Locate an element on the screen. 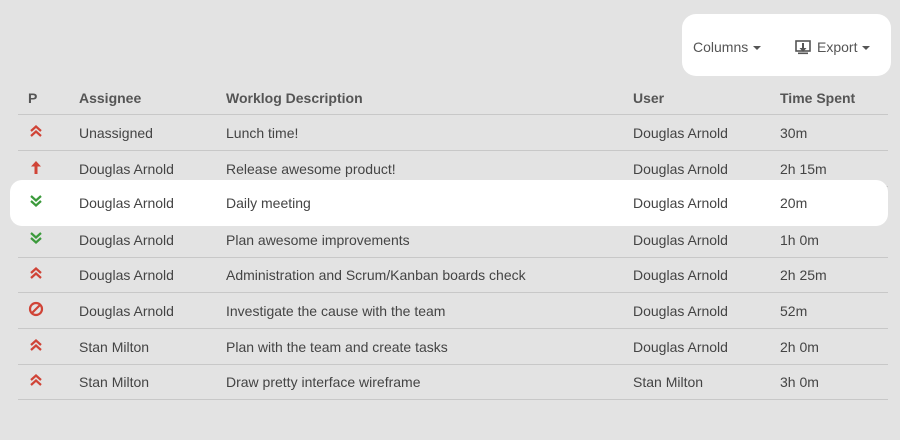  columns-dropdown: Columns is located at coordinates (727, 47).